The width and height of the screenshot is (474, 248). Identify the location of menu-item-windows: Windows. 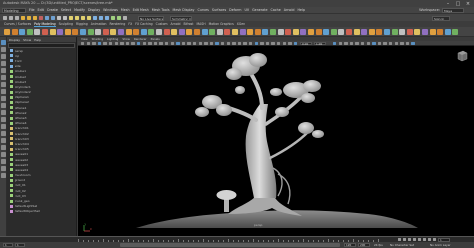
(110, 10).